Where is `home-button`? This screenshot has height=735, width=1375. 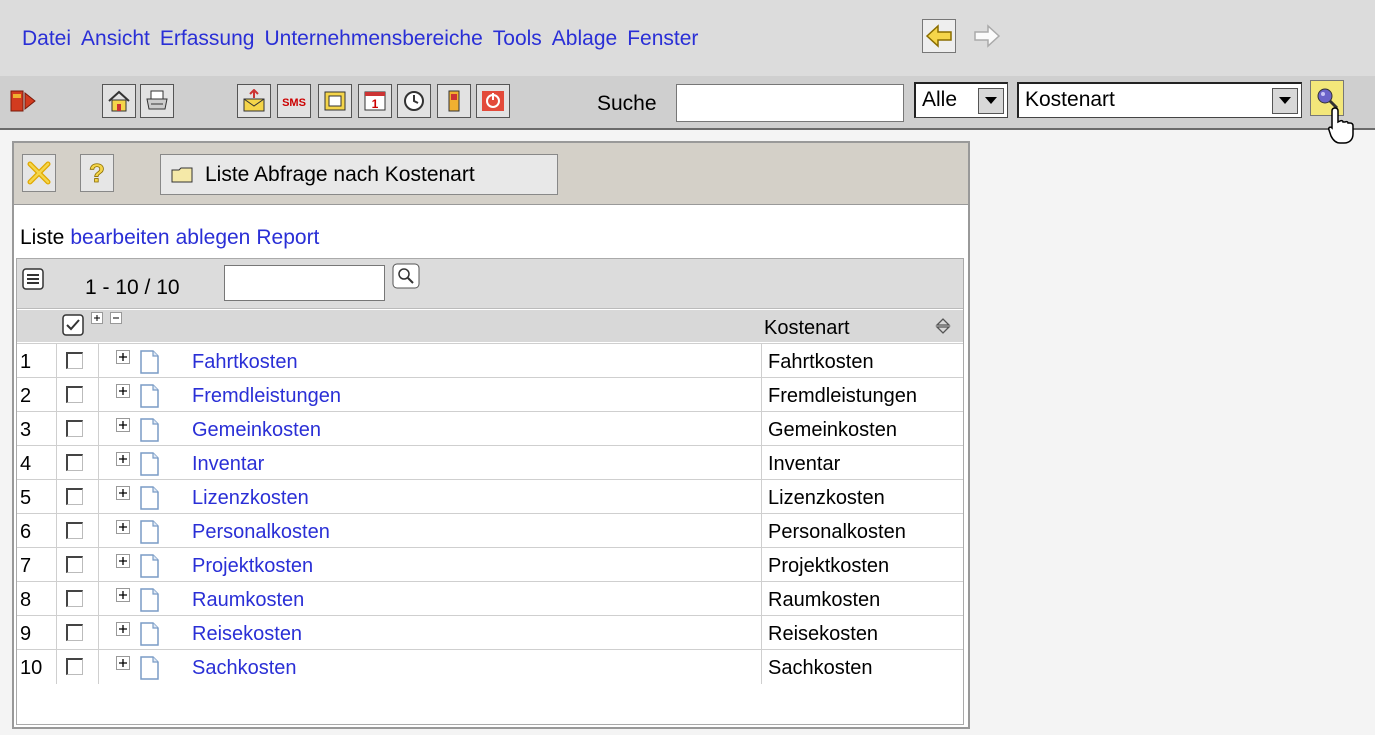
home-button is located at coordinates (119, 101).